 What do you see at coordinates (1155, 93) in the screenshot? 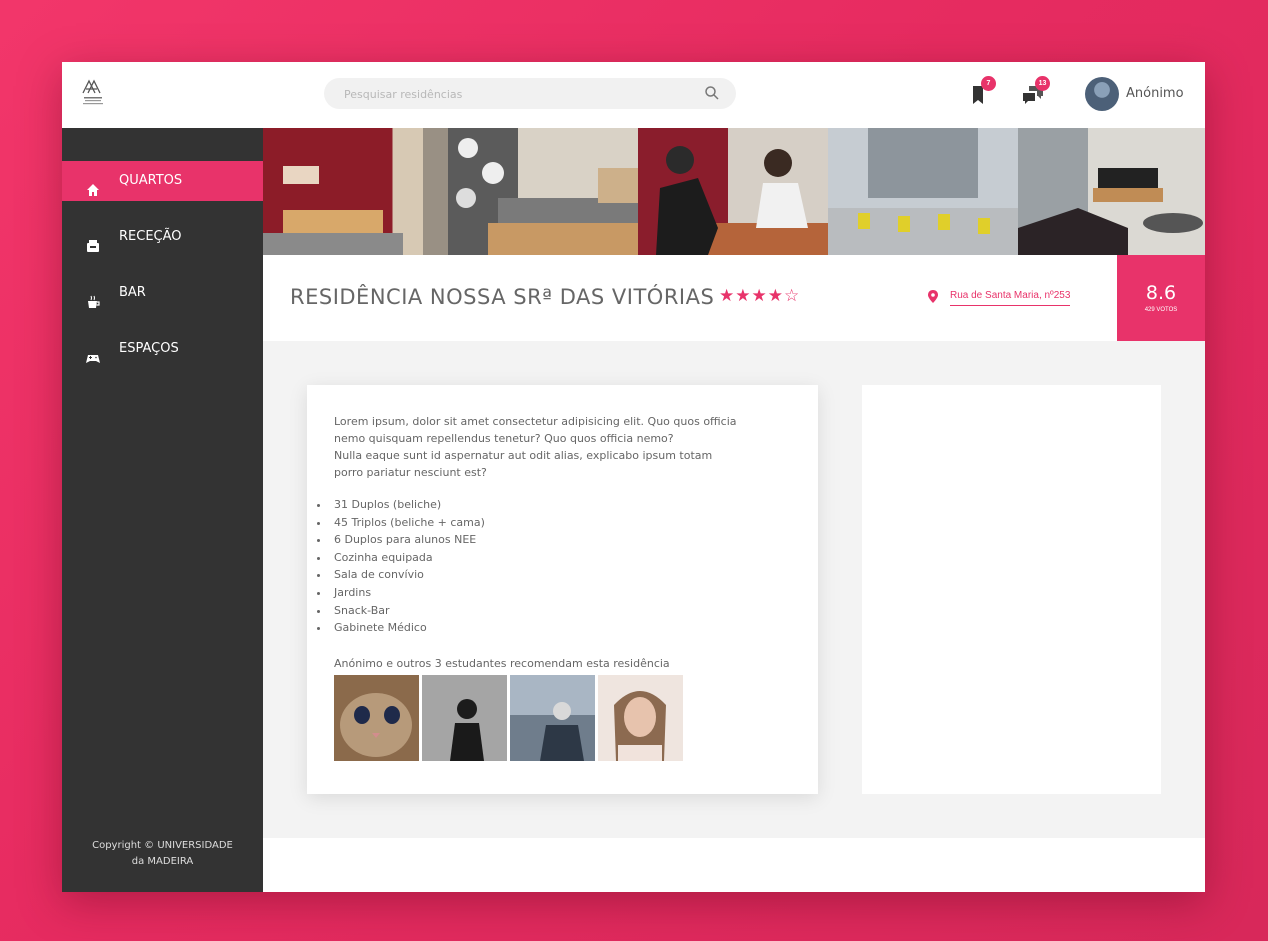
I see `username-label: Anónimo` at bounding box center [1155, 93].